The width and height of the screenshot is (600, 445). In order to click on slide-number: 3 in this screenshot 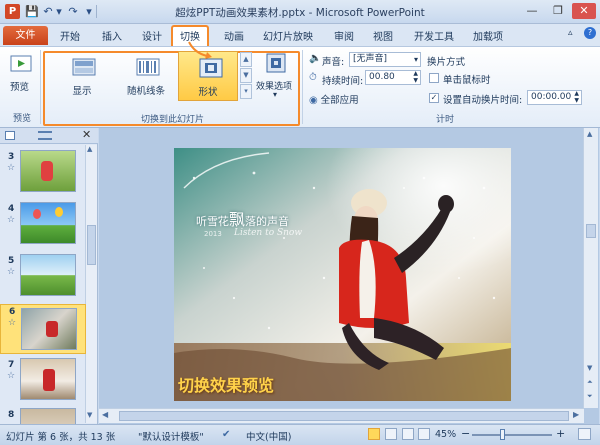, I will do `click(11, 157)`.